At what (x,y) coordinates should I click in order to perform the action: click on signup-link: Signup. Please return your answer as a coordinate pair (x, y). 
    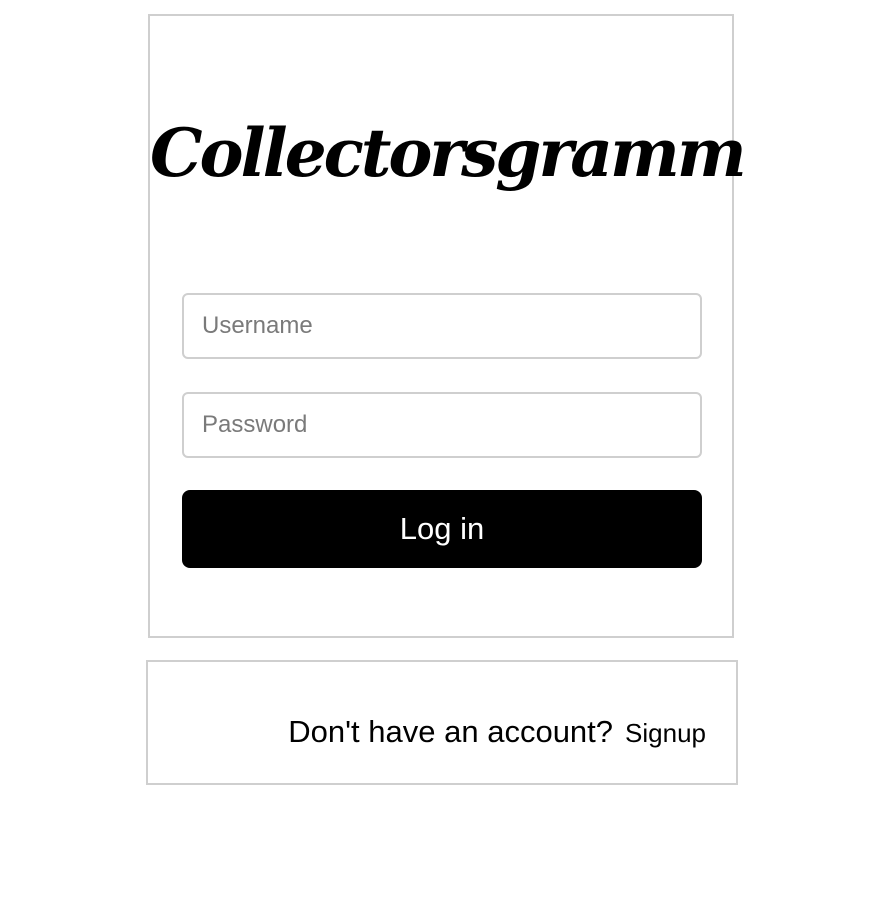
    Looking at the image, I should click on (665, 733).